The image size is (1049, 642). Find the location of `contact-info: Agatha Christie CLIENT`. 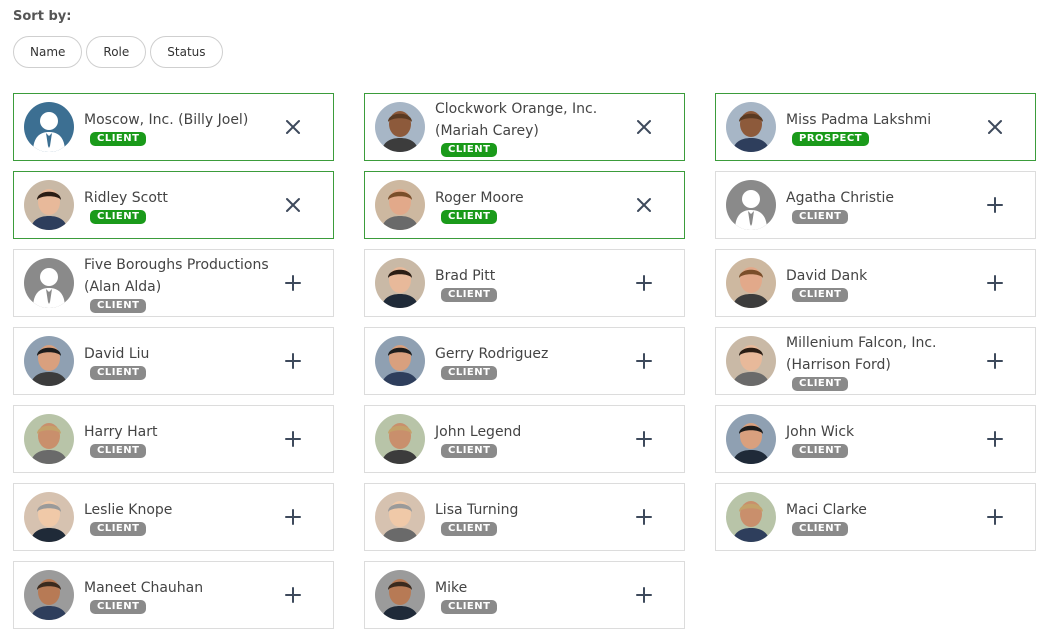

contact-info: Agatha Christie CLIENT is located at coordinates (880, 205).